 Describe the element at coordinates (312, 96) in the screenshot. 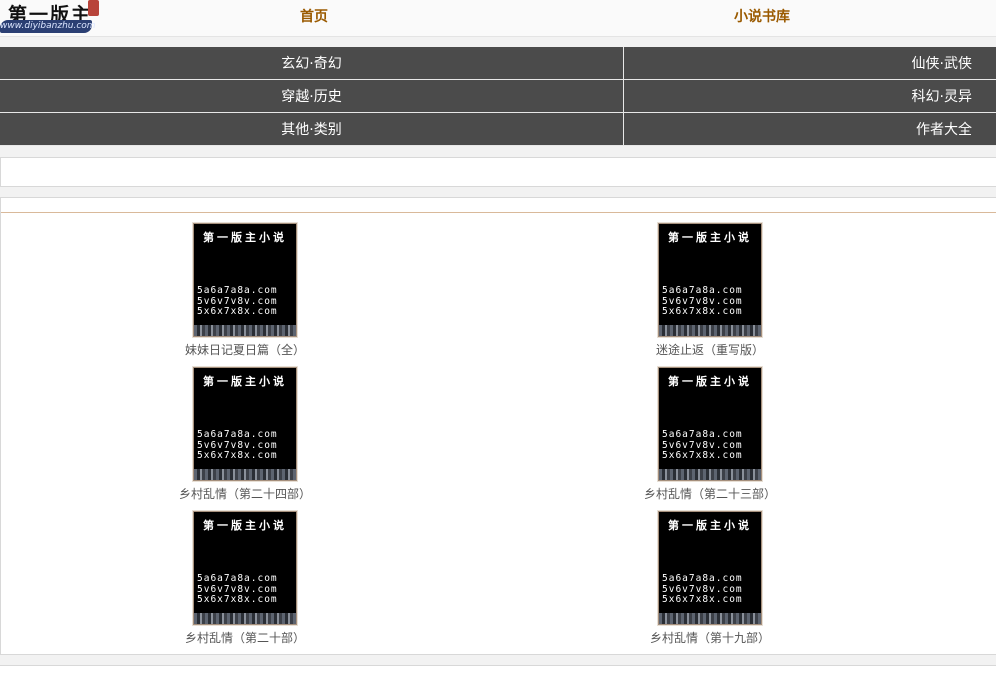

I see `category-chuanyue-link: 穿越·历史` at that location.